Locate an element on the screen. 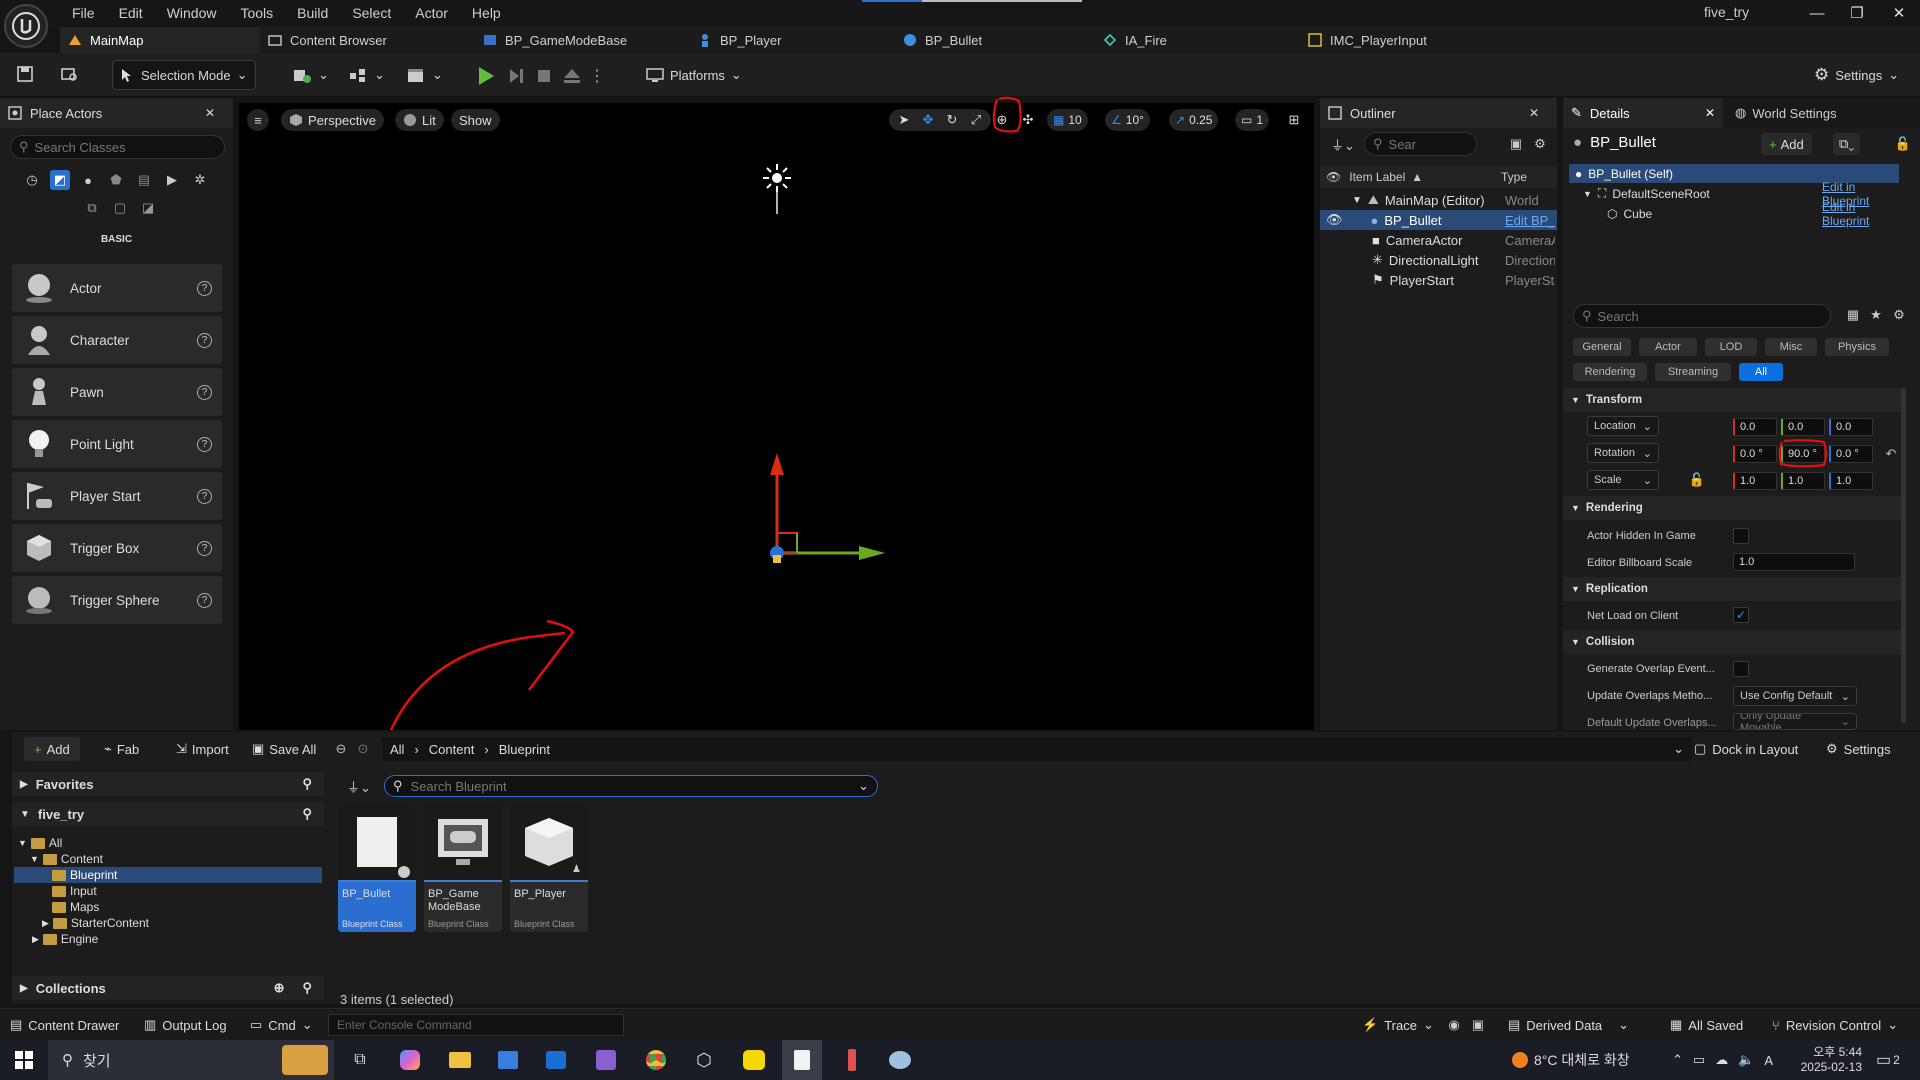 This screenshot has height=1080, width=1920. scale-z-field: 1.0 is located at coordinates (1851, 481).